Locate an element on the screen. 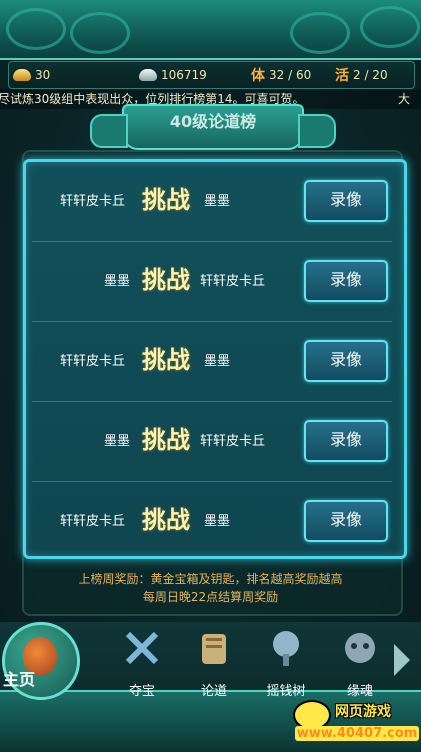 Image resolution: width=421 pixels, height=752 pixels. top-ornament is located at coordinates (210, 30).